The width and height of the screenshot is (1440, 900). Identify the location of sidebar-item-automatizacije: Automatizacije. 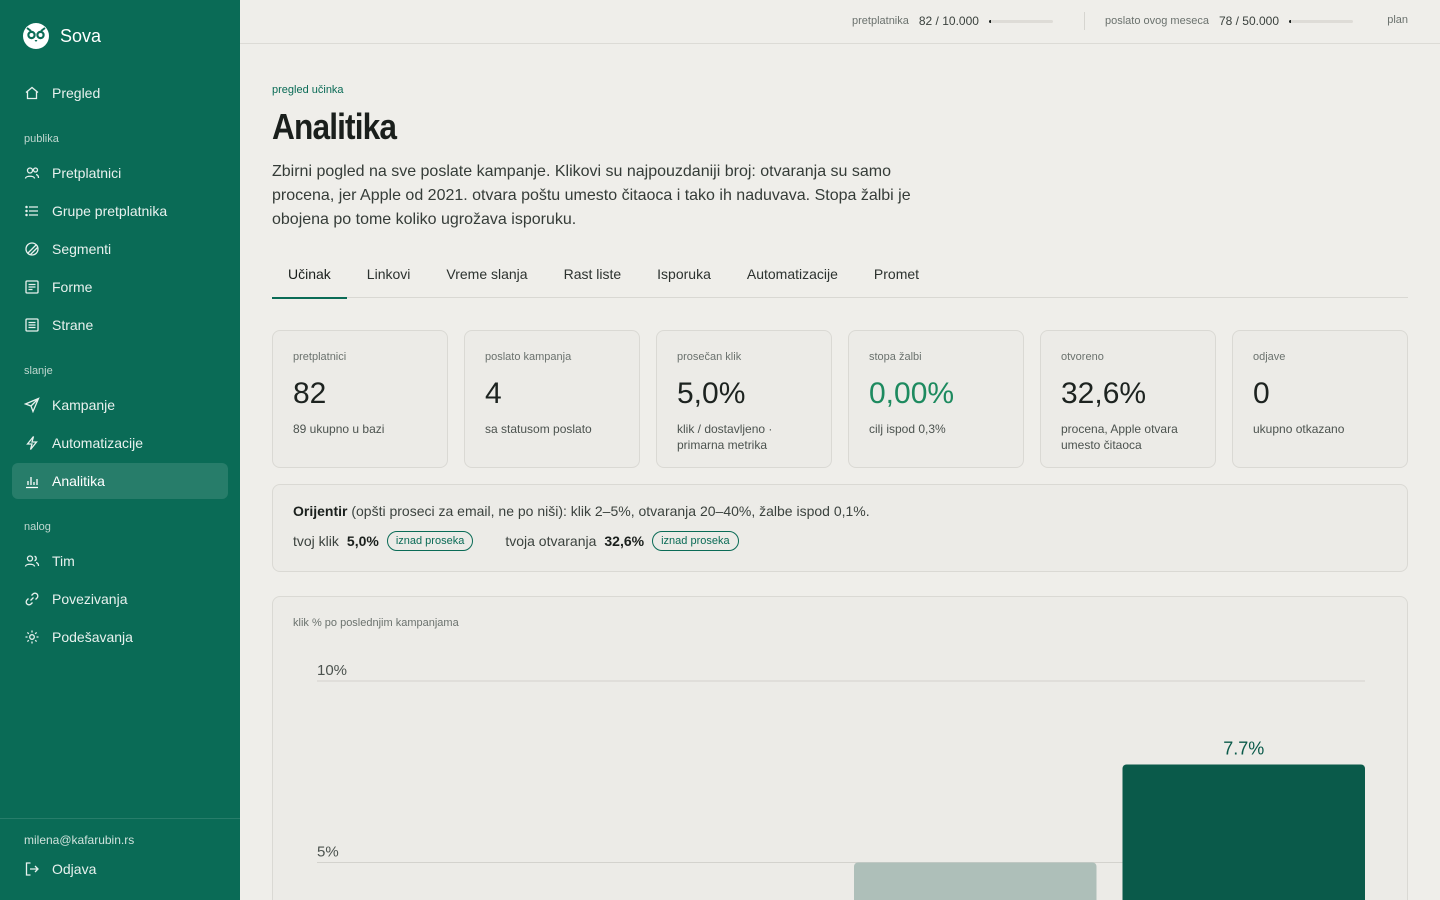
(120, 443).